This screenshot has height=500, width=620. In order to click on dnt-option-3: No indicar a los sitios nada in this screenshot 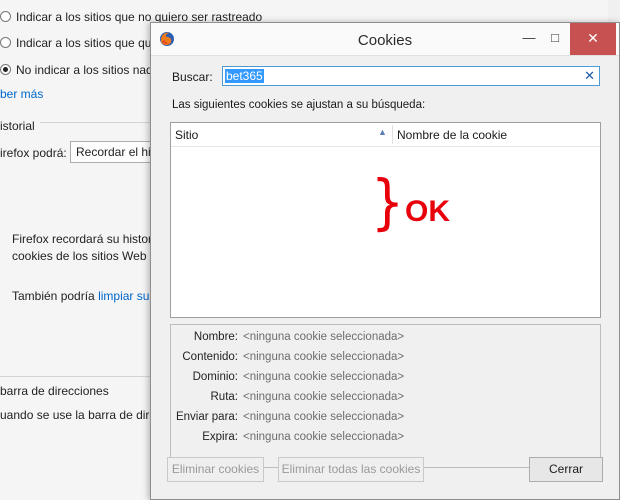, I will do `click(80, 70)`.